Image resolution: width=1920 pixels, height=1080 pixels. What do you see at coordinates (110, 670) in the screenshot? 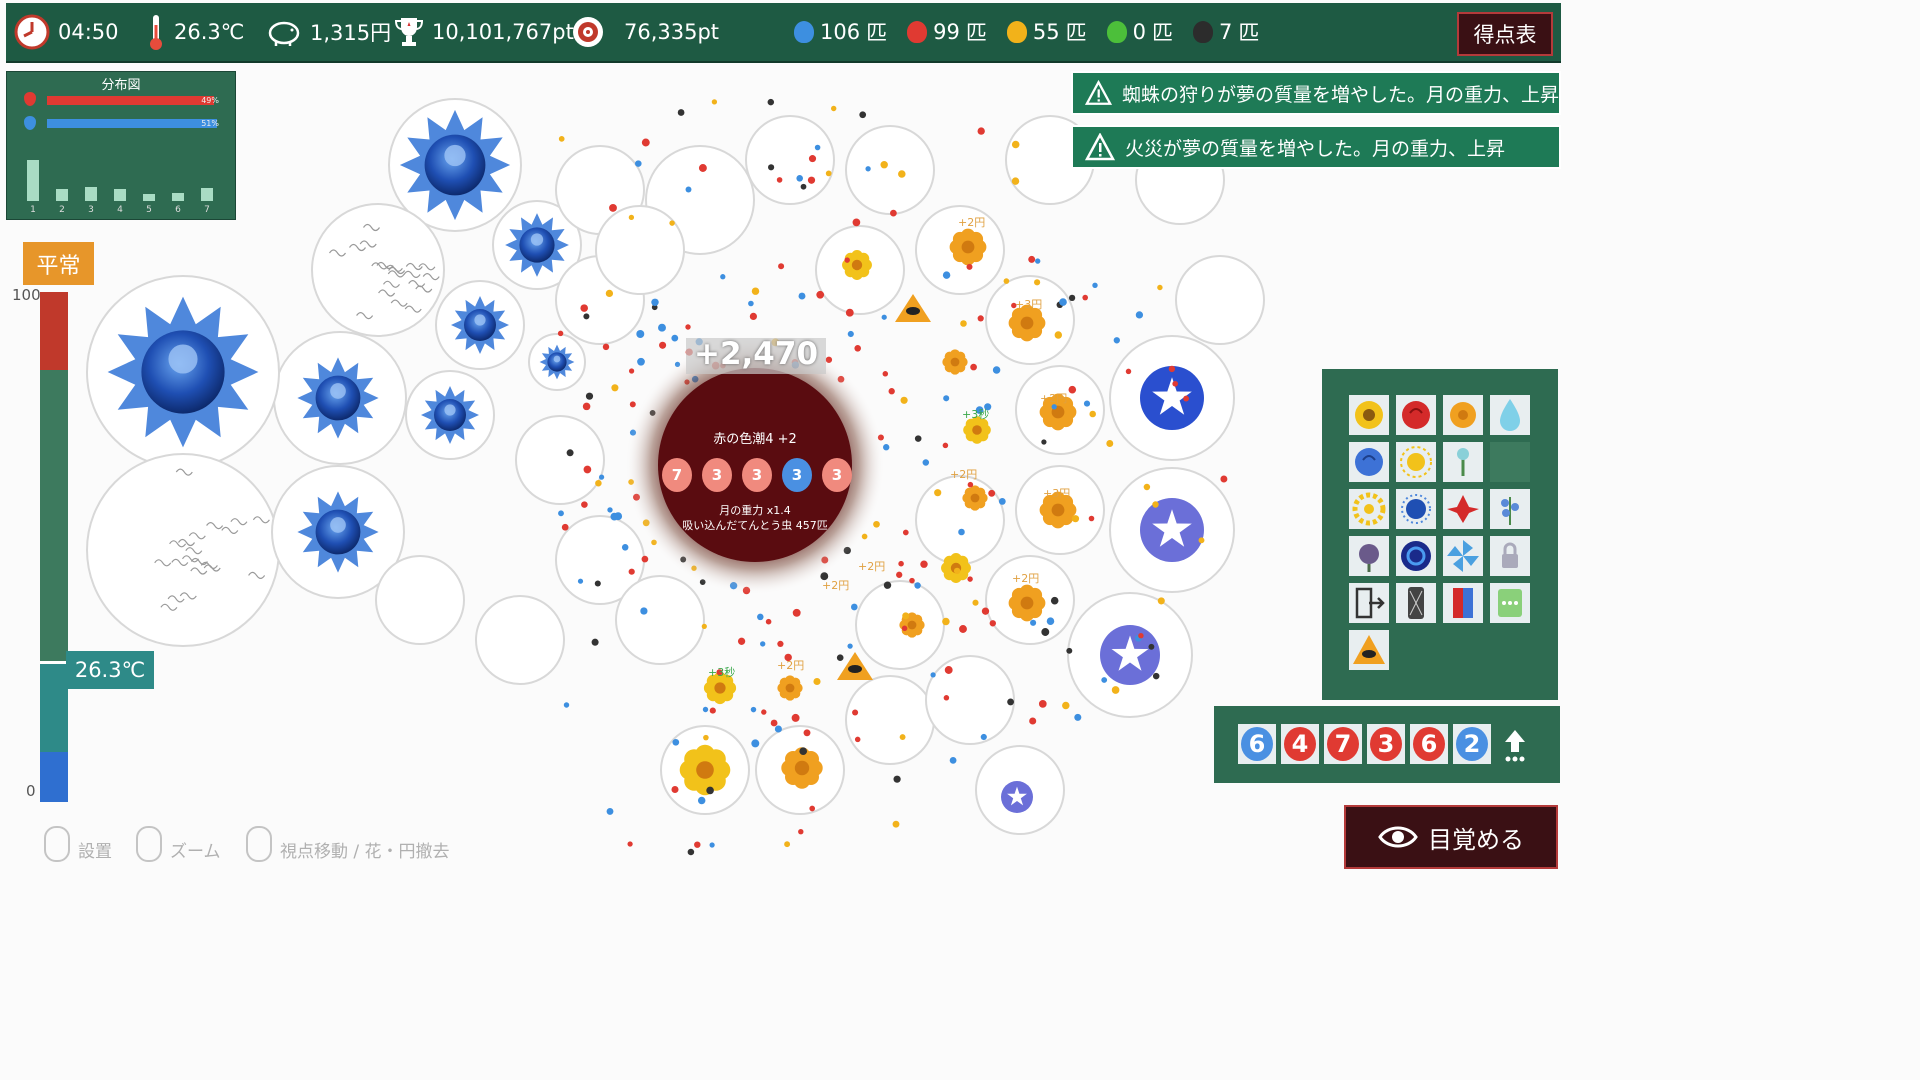
I see `gauge-temperature-value: 26.3℃` at bounding box center [110, 670].